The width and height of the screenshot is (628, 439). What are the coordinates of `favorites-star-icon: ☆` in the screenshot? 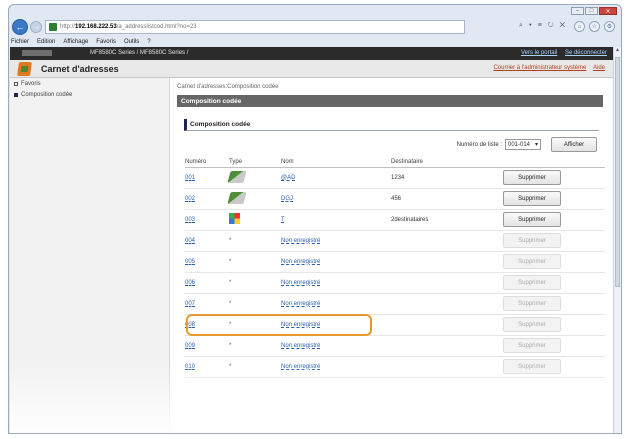 It's located at (594, 26).